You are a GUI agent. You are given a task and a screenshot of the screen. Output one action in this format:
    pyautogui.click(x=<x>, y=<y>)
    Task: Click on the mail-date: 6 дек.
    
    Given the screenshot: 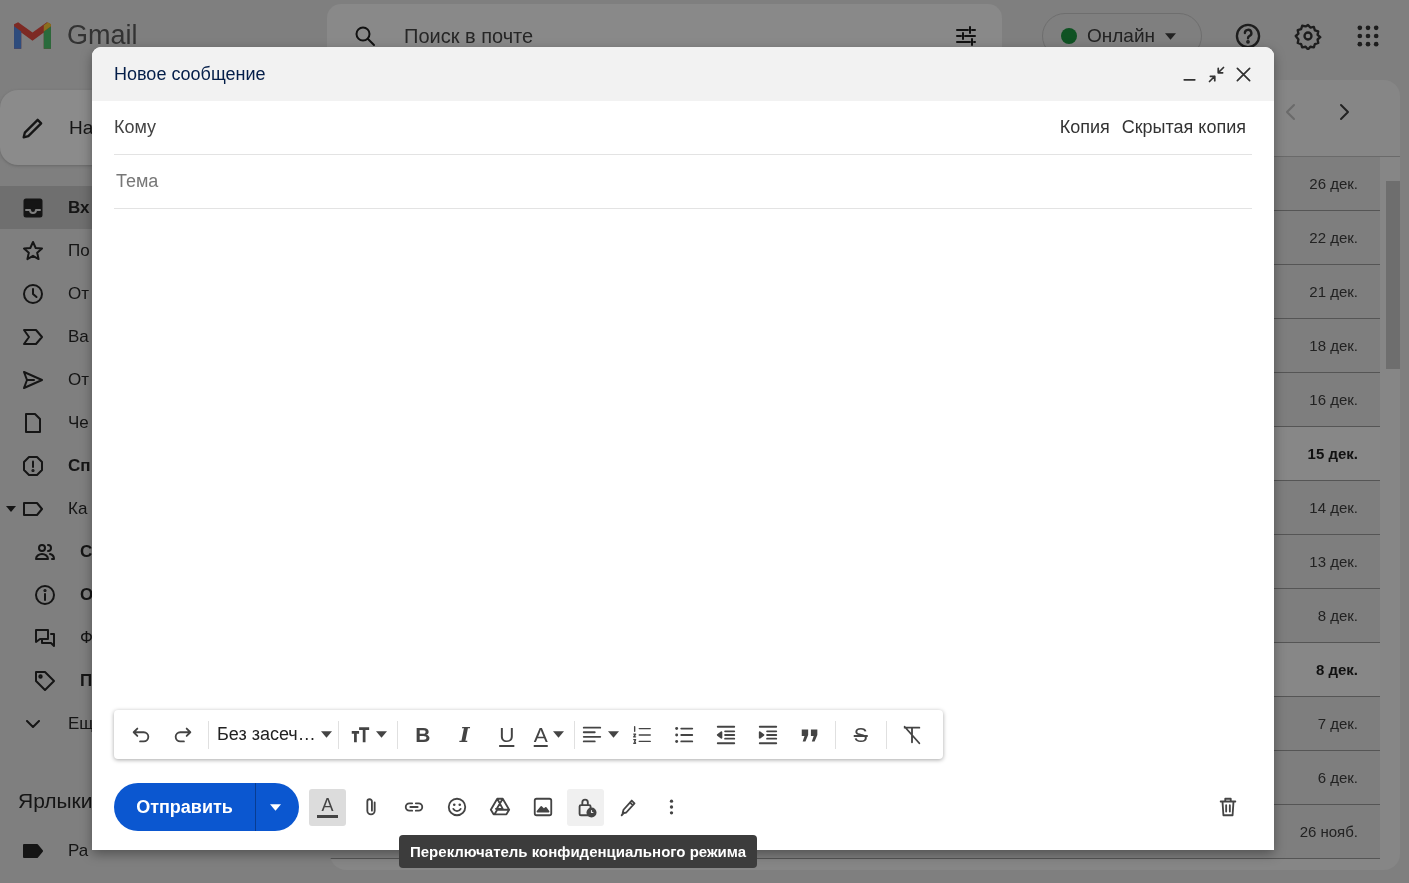 What is the action you would take?
    pyautogui.click(x=1337, y=777)
    